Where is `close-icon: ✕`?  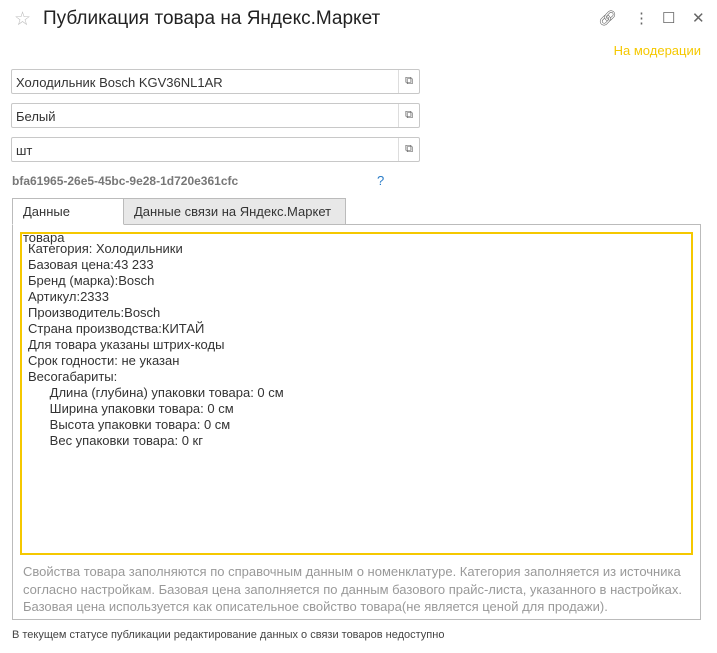
close-icon: ✕ is located at coordinates (698, 18).